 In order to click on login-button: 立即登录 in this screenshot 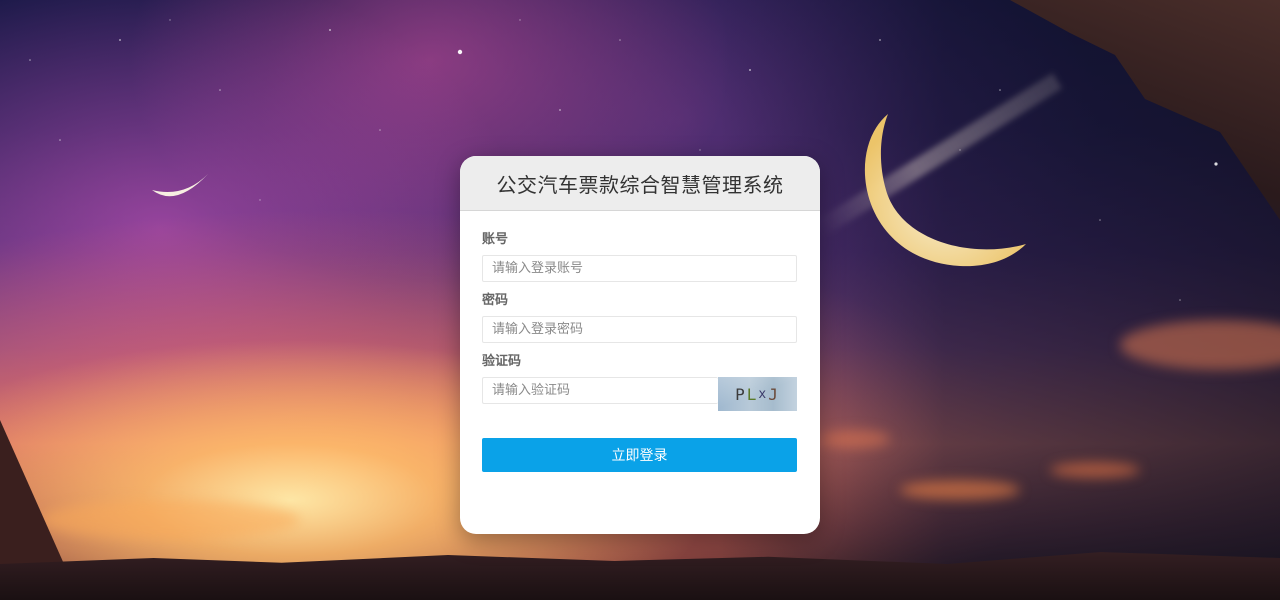, I will do `click(639, 455)`.